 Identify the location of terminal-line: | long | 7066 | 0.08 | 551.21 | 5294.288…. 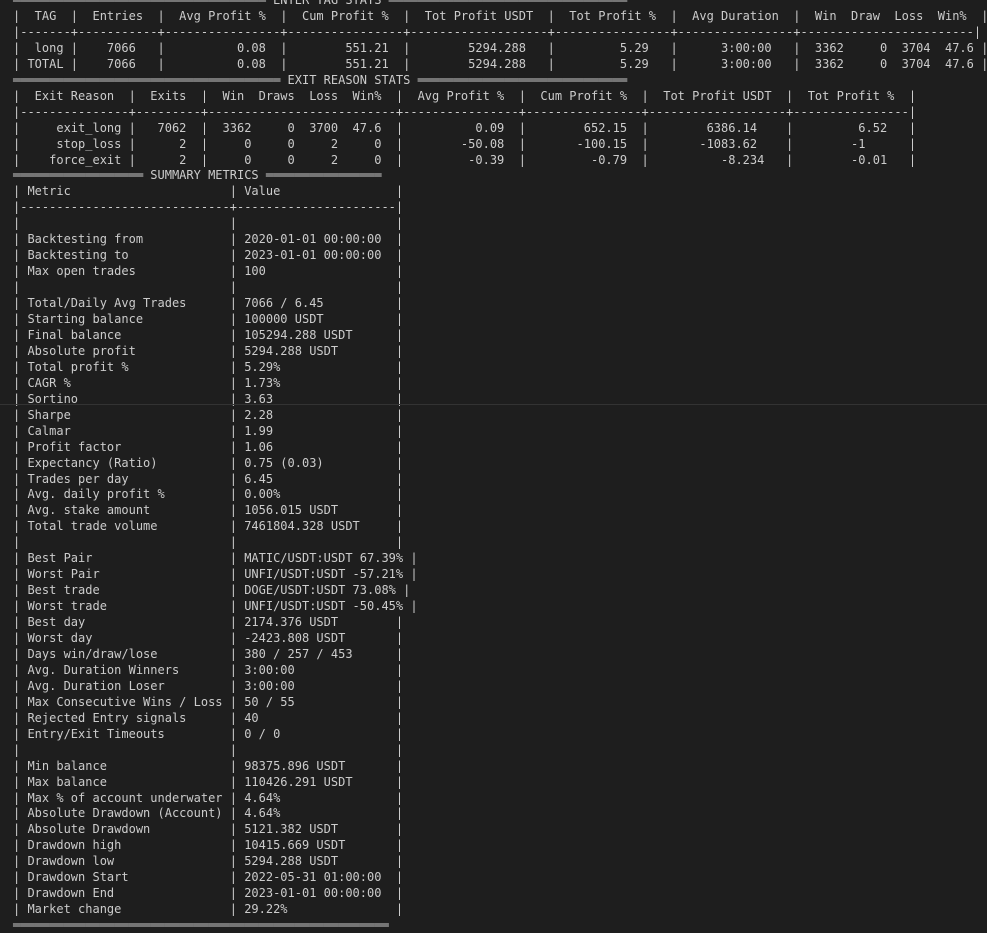
(500, 47).